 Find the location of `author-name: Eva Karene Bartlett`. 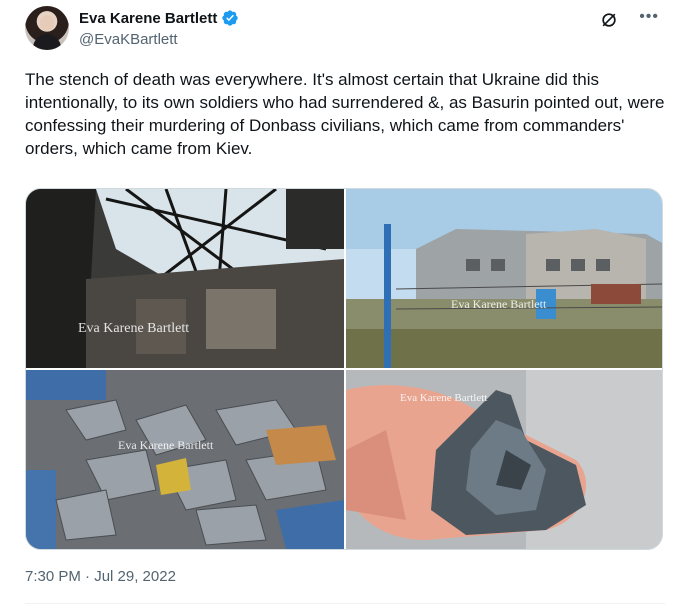

author-name: Eva Karene Bartlett is located at coordinates (148, 18).